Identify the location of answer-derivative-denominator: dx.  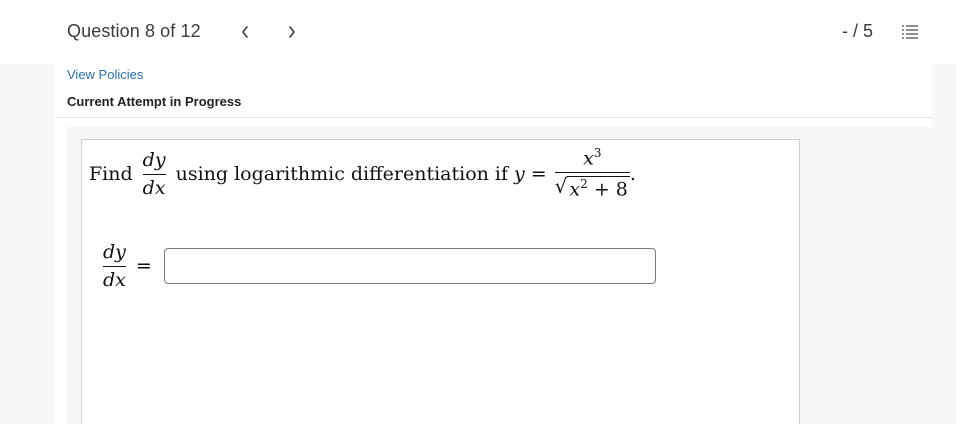
(114, 279).